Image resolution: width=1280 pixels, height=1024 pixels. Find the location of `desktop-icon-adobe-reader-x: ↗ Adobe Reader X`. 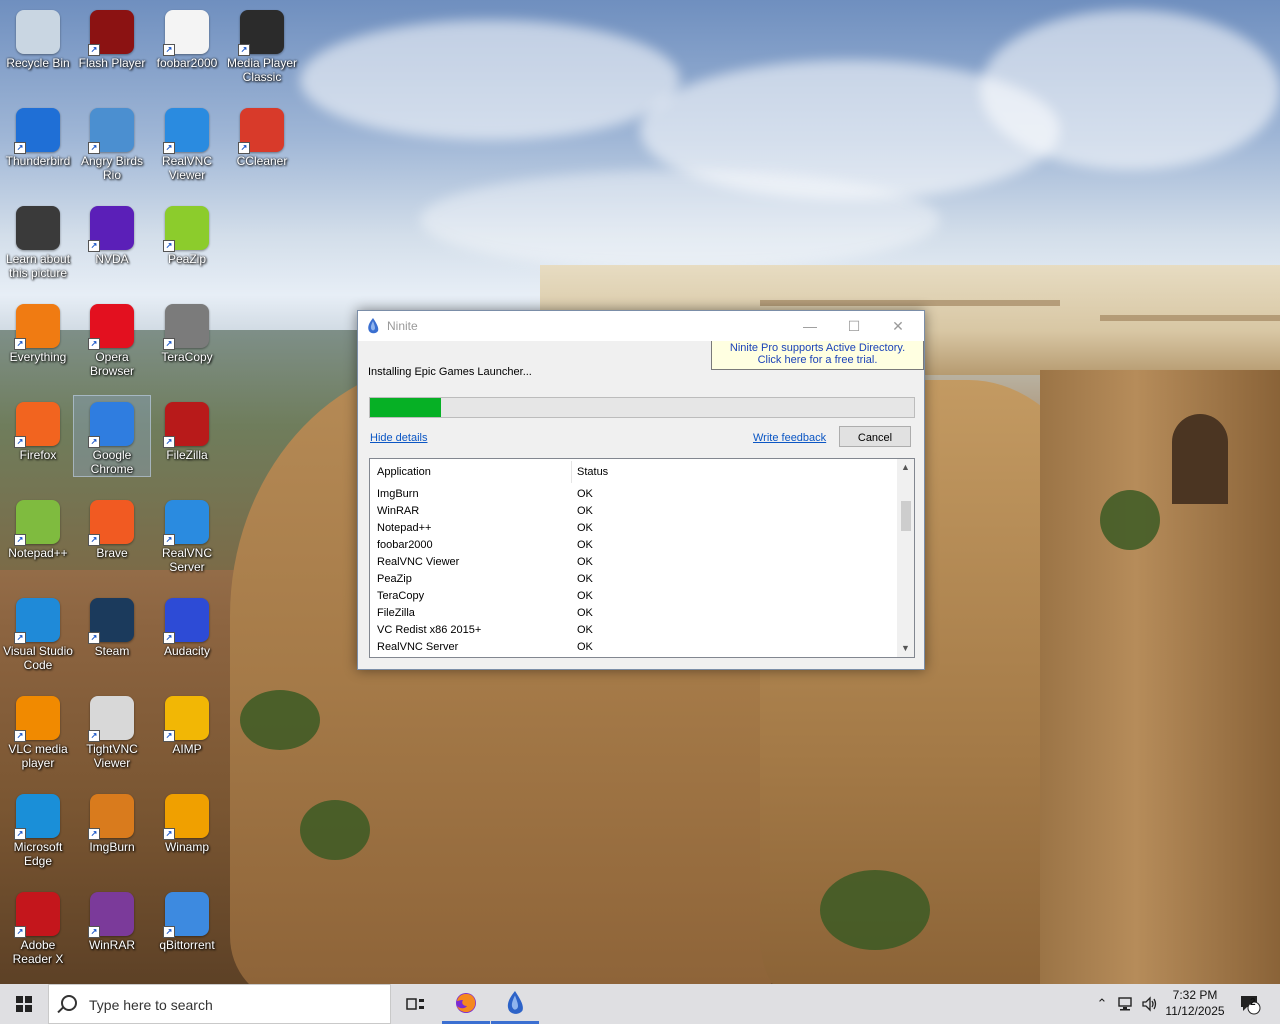

desktop-icon-adobe-reader-x: ↗ Adobe Reader X is located at coordinates (38, 926).